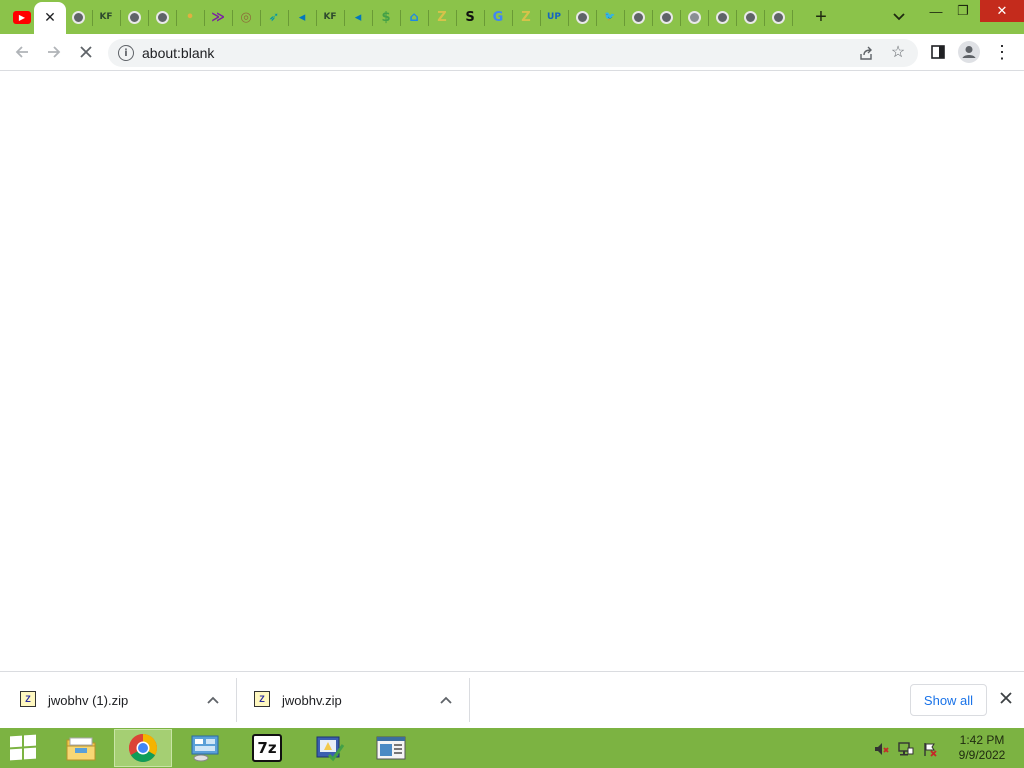 This screenshot has height=768, width=1024. I want to click on clock-time: 1:42 PM, so click(982, 740).